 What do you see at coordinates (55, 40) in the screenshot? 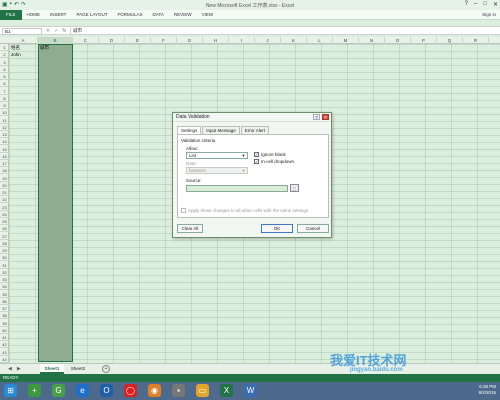
I see `column-header-b: B` at bounding box center [55, 40].